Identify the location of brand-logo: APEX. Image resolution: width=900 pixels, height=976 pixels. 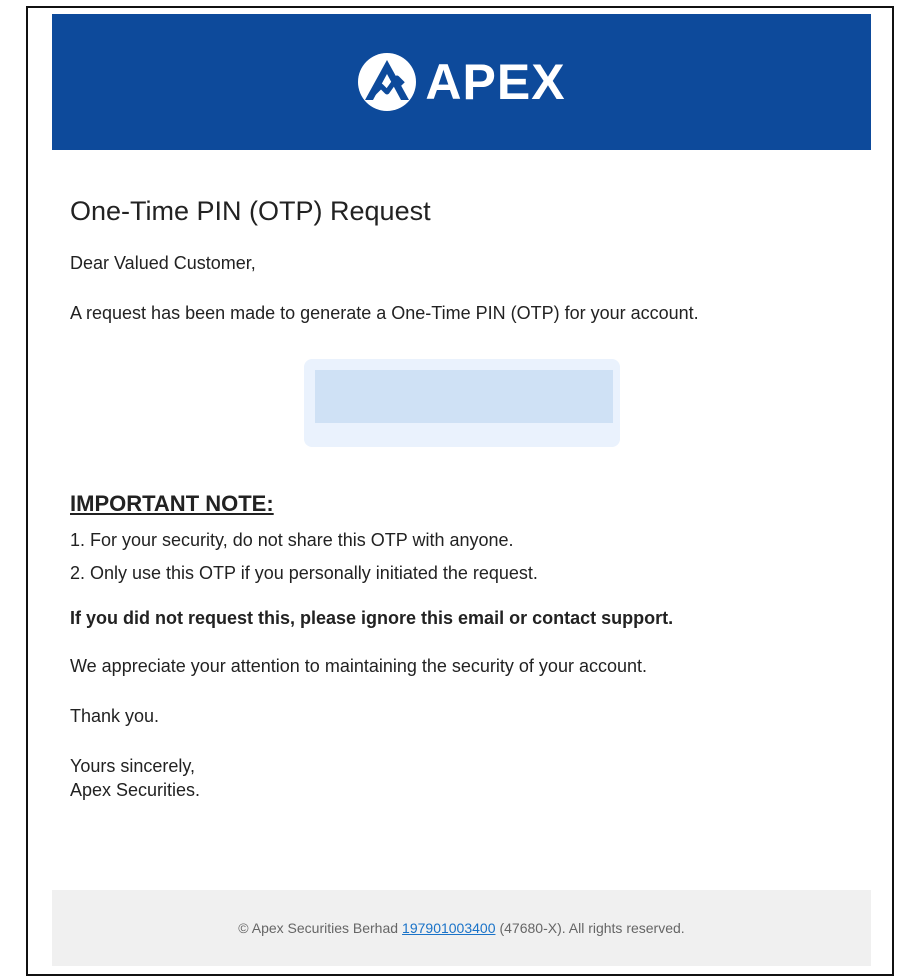
(461, 82).